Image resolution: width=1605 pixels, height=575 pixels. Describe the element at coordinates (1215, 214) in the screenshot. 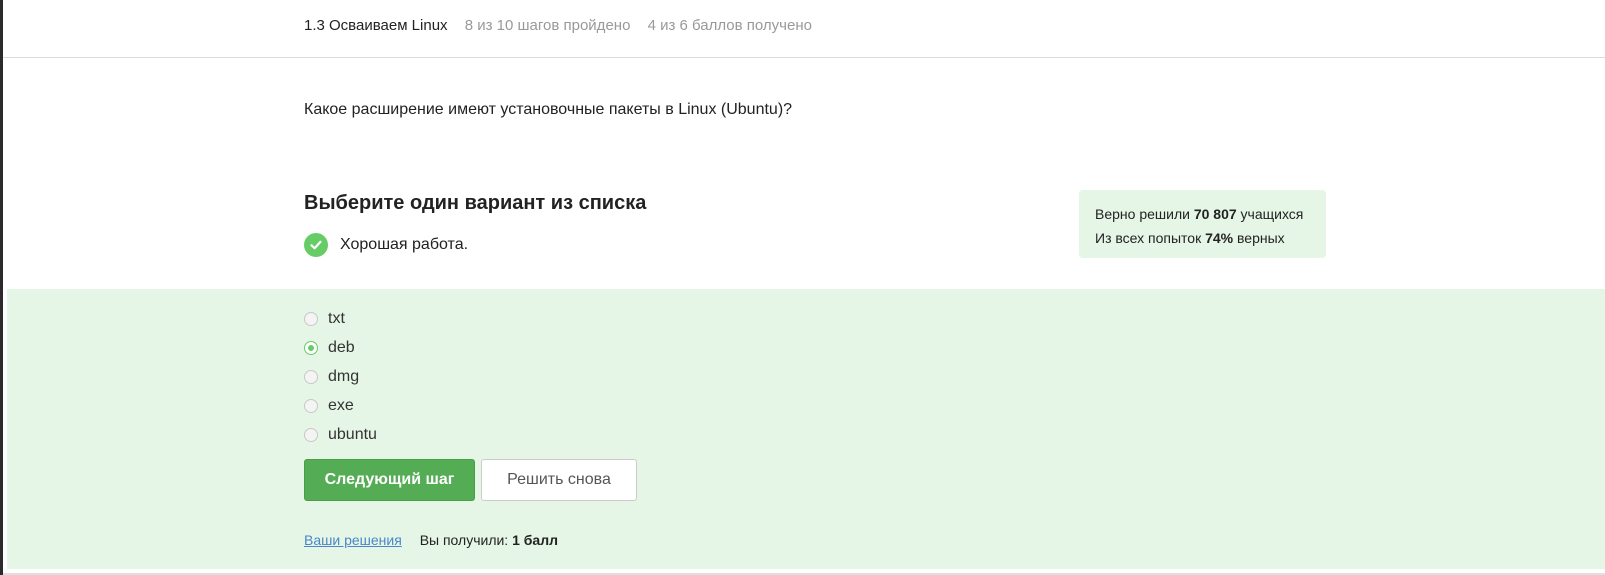

I see `solved-count: 70 807` at that location.